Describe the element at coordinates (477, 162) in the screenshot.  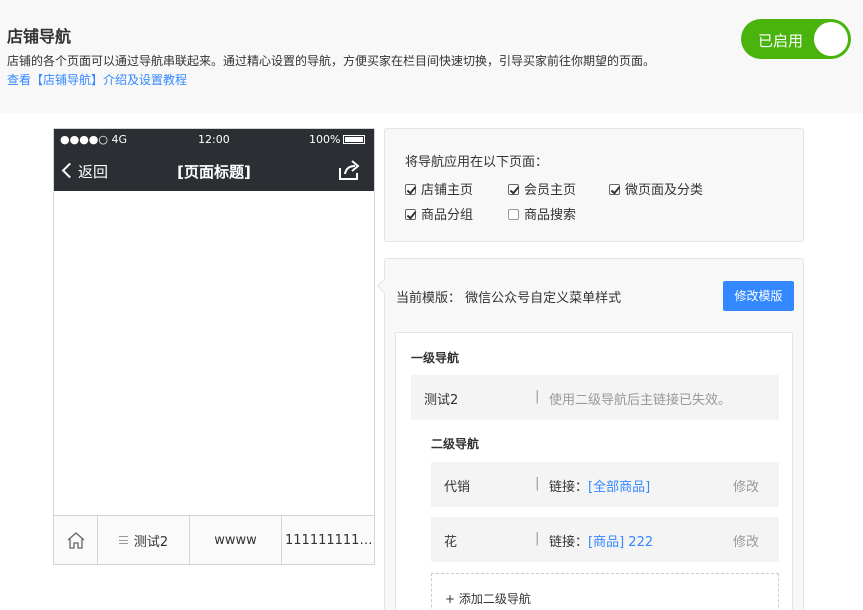
I see `apply-title: 将导航应用在以下页面：` at that location.